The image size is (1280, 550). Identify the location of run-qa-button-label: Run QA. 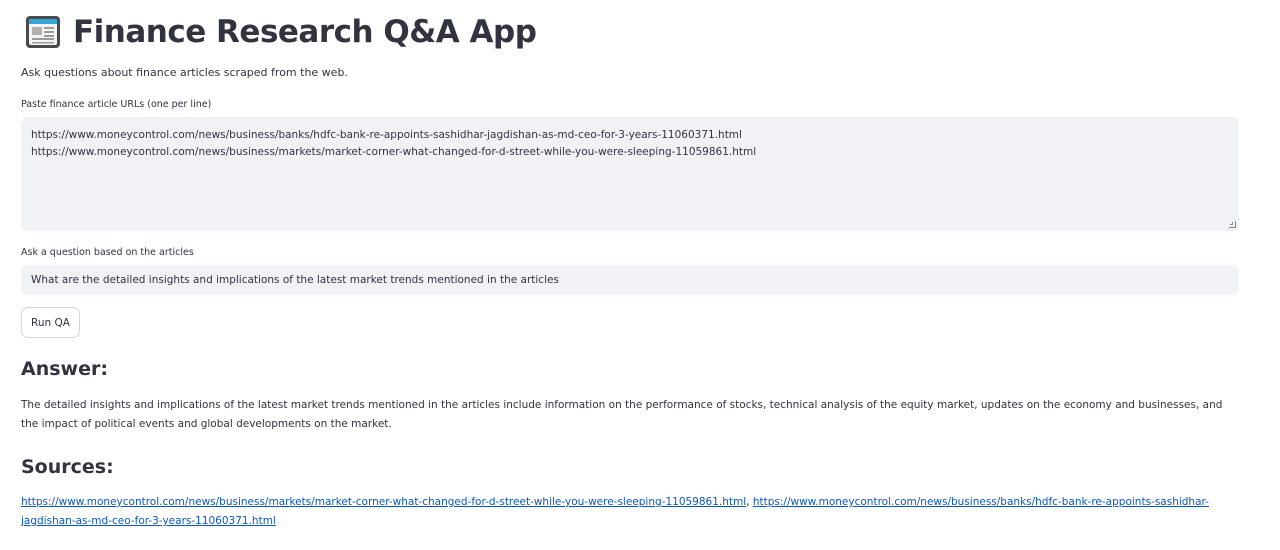
(50, 322).